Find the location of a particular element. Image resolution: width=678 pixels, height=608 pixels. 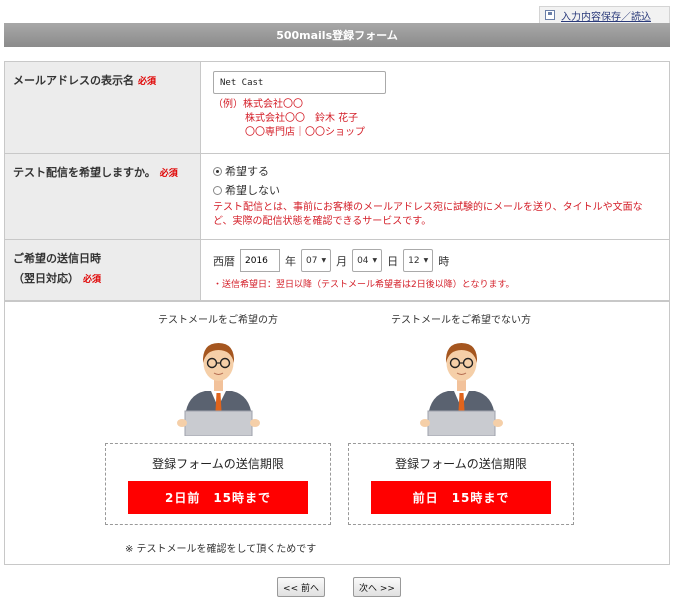

hour-unit: 時 is located at coordinates (444, 261).